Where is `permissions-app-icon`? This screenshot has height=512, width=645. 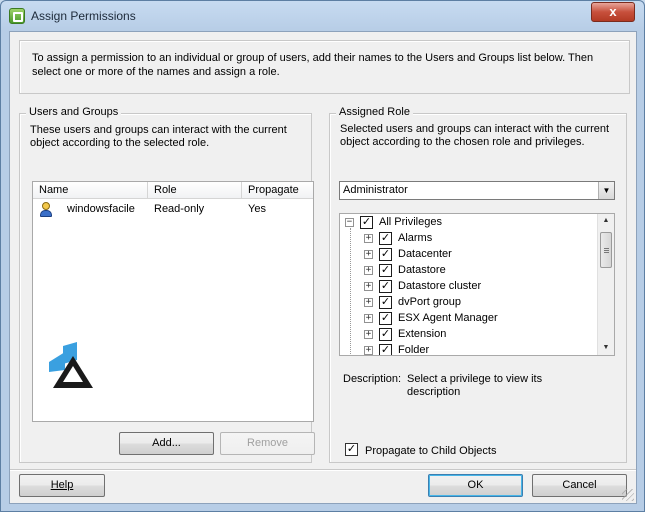 permissions-app-icon is located at coordinates (17, 16).